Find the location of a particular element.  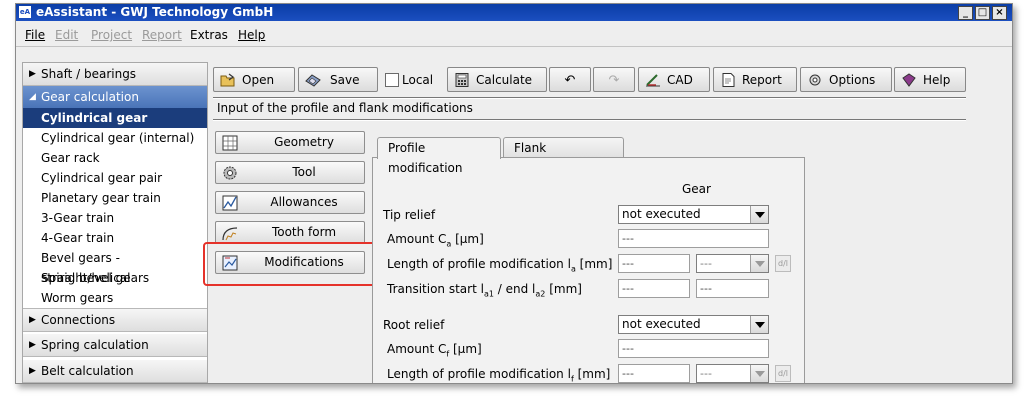

gear-column-header: Gear is located at coordinates (696, 189).